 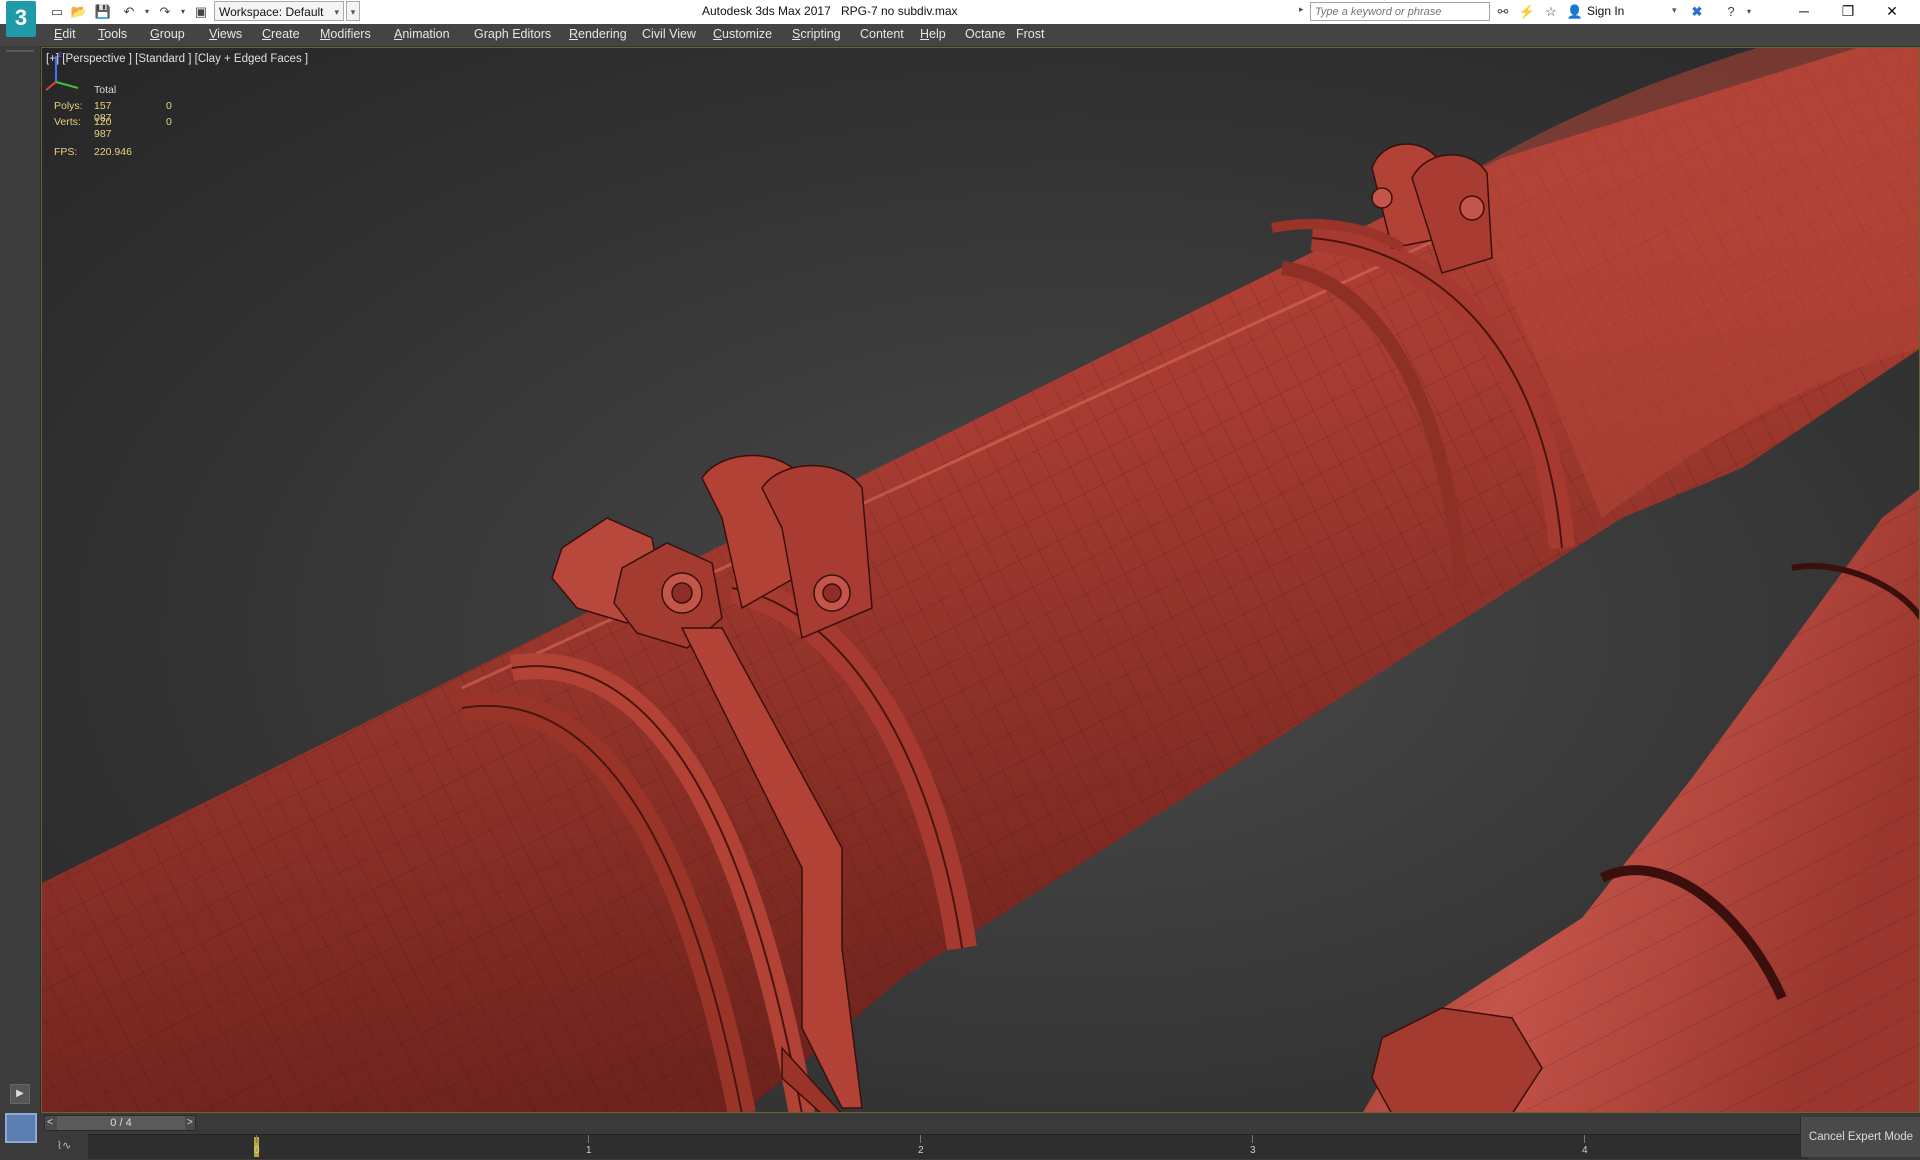 What do you see at coordinates (422, 34) in the screenshot?
I see `menu-animation: Animation` at bounding box center [422, 34].